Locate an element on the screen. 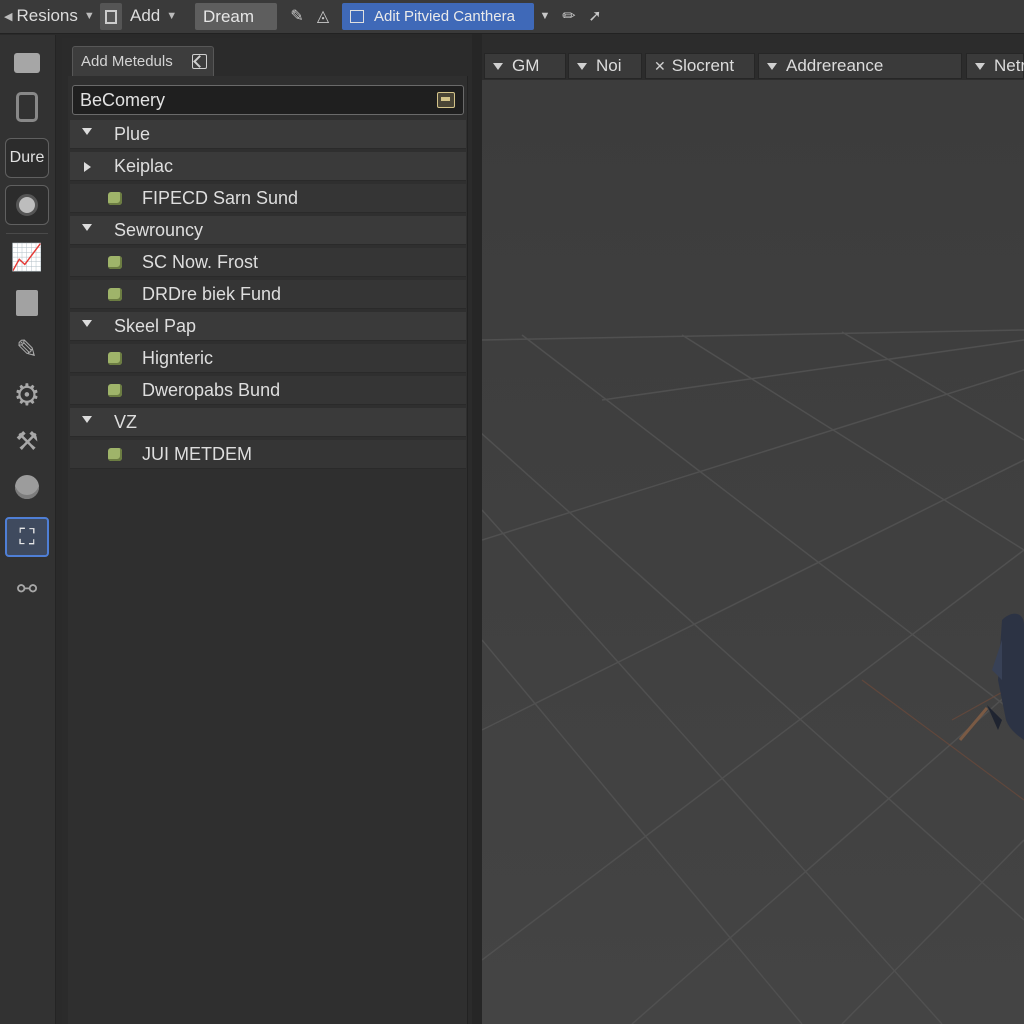  menu-add-label: Add is located at coordinates (145, 15).